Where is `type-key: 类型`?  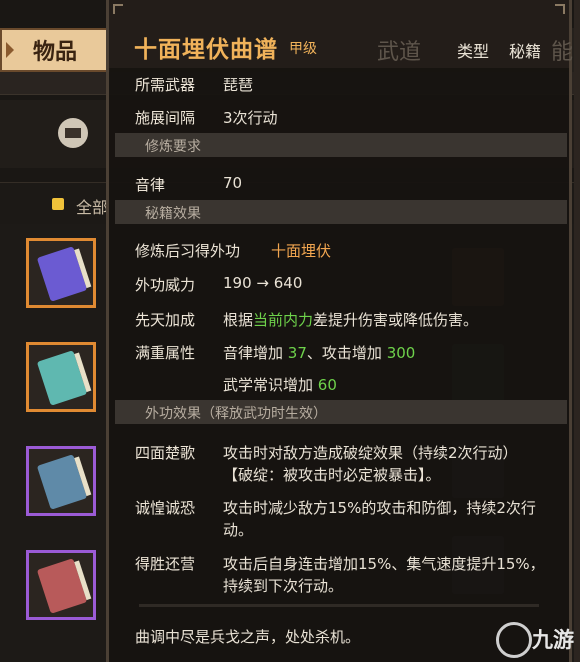 type-key: 类型 is located at coordinates (473, 51).